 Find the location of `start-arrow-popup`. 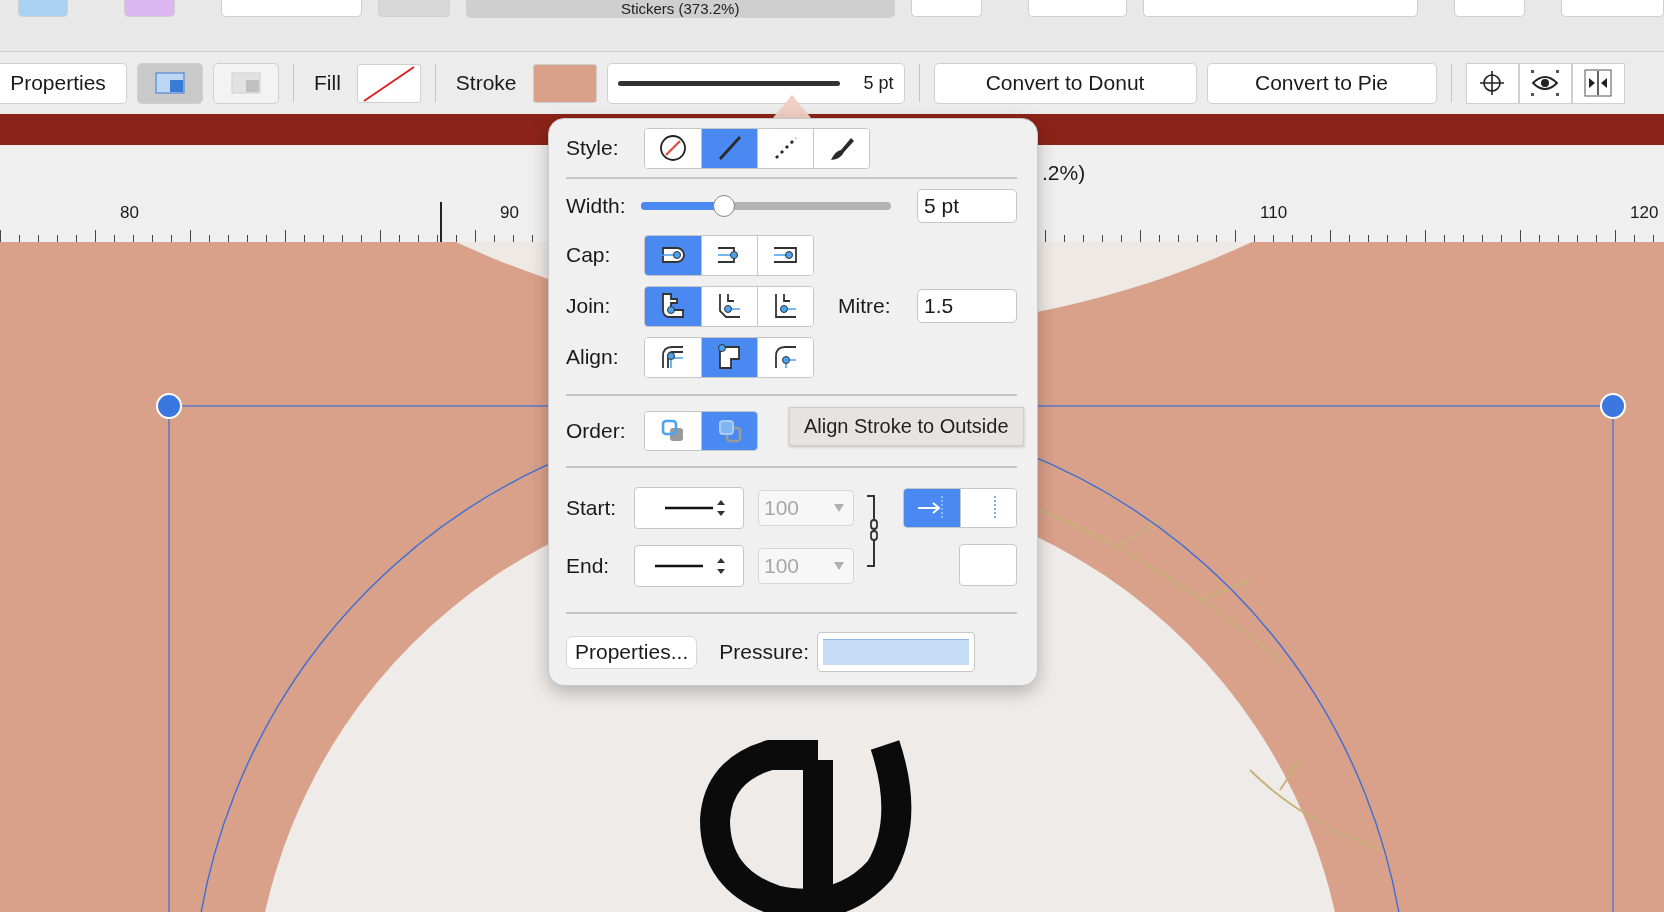

start-arrow-popup is located at coordinates (689, 508).